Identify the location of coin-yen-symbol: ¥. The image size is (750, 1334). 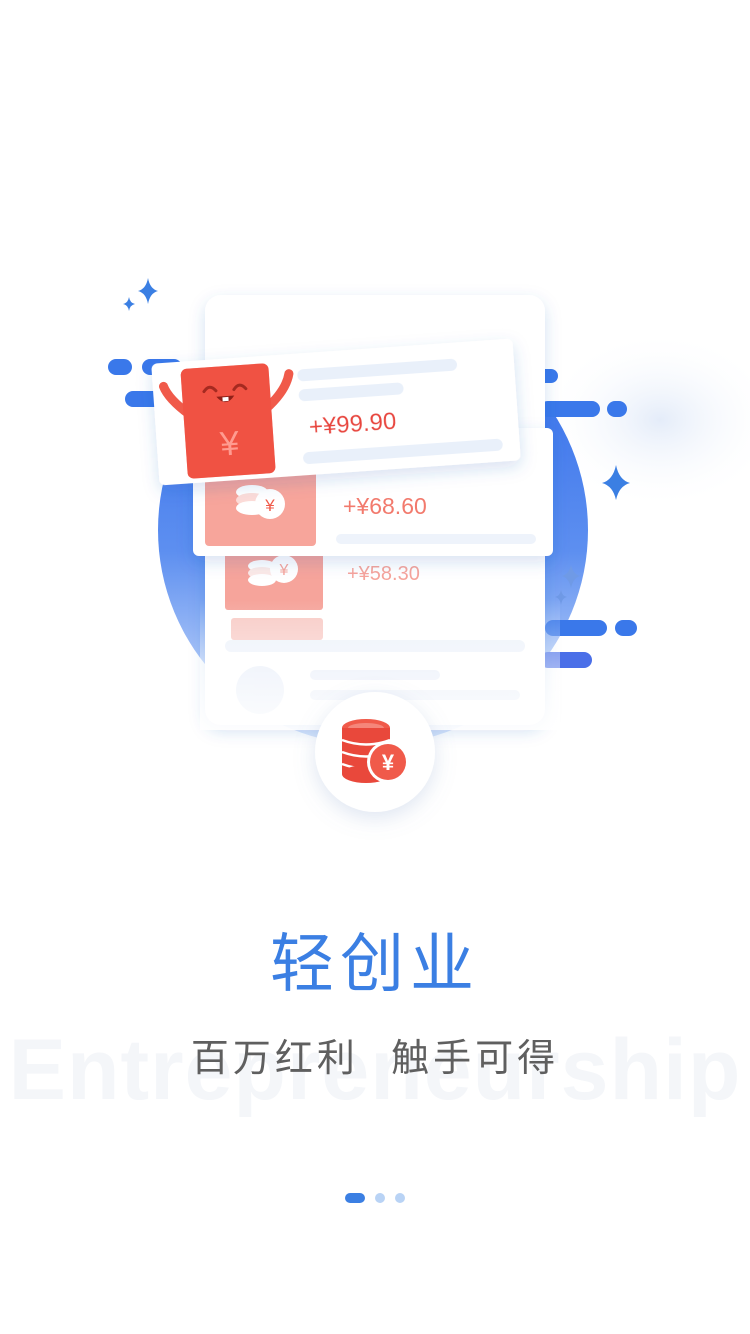
(388, 762).